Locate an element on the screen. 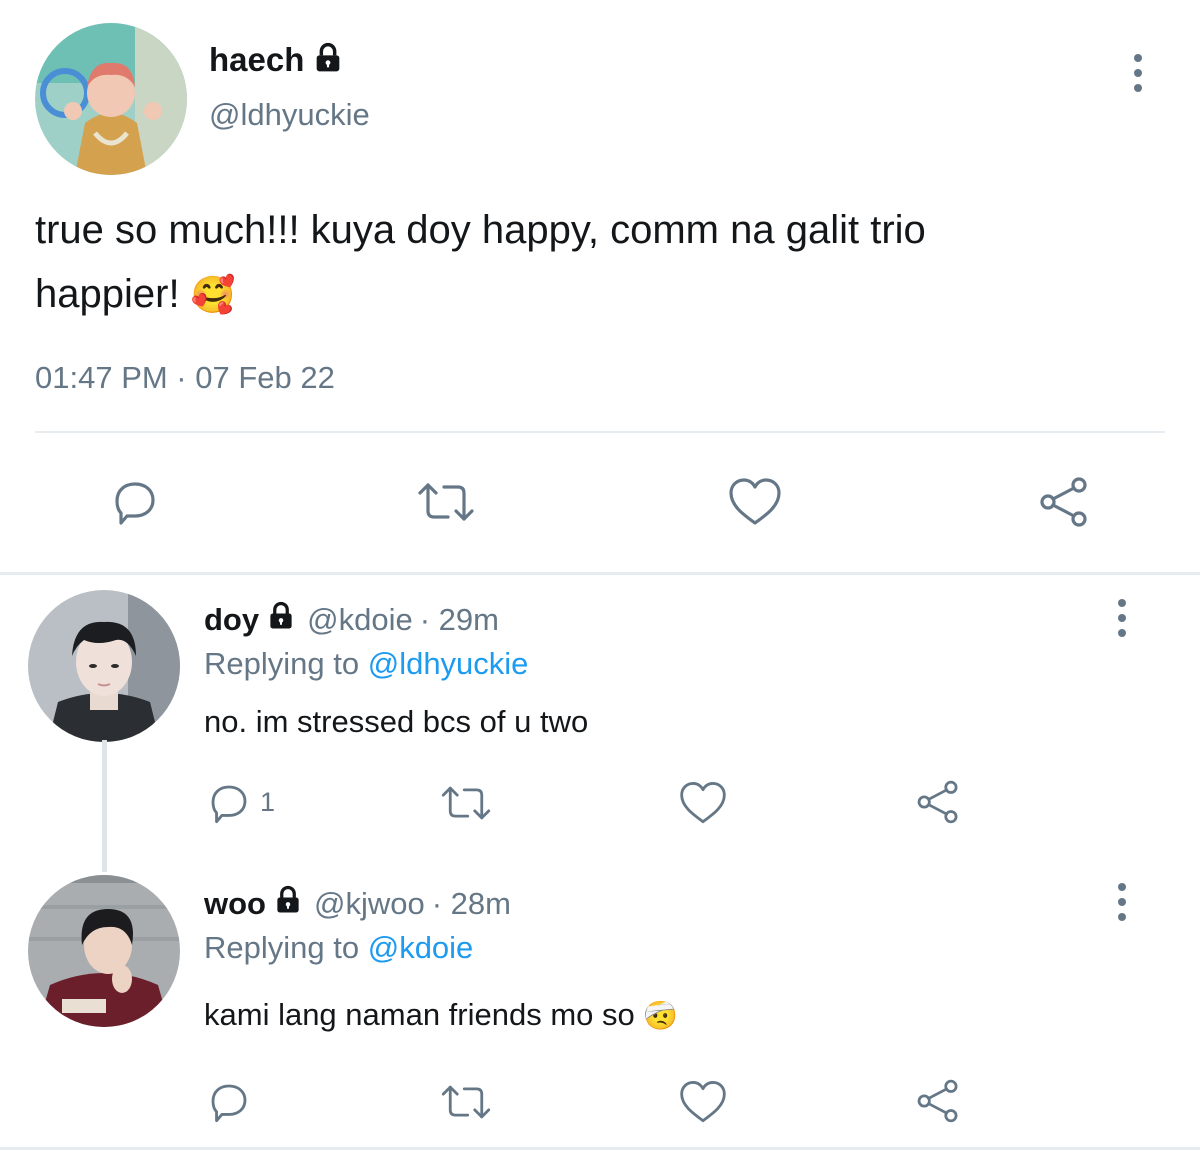 The width and height of the screenshot is (1200, 1151). main-retweet-icon is located at coordinates (446, 502).